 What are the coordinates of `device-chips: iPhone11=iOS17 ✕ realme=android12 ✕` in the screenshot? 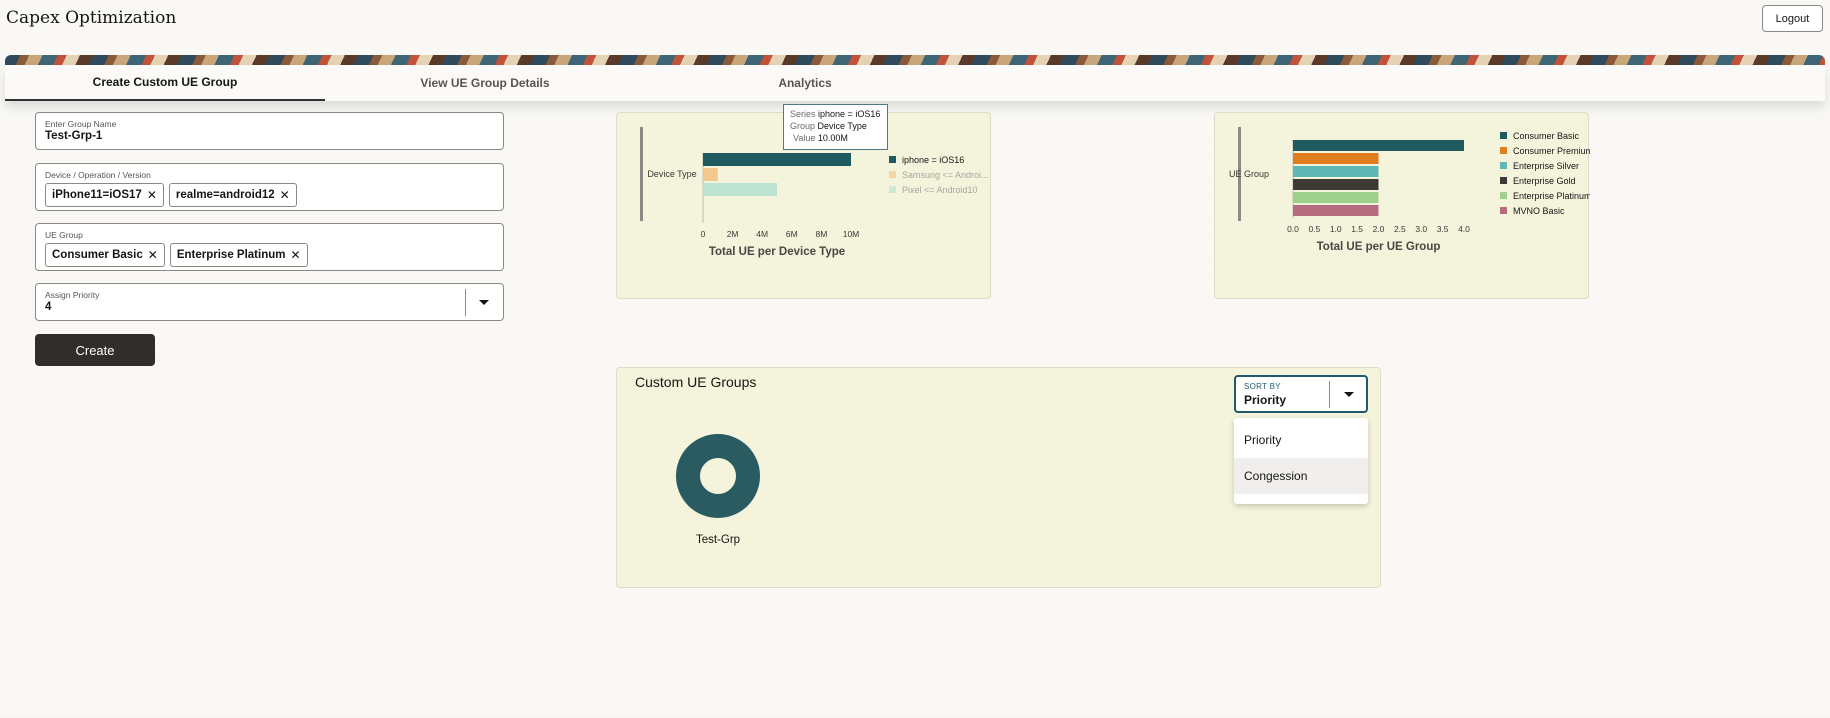 It's located at (171, 195).